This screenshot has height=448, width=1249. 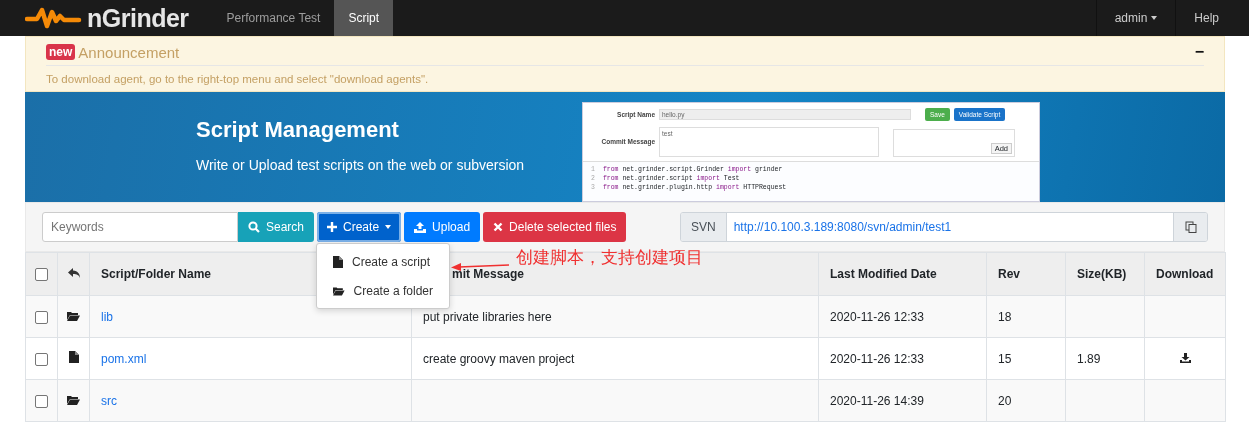 What do you see at coordinates (498, 227) in the screenshot?
I see `close-icon` at bounding box center [498, 227].